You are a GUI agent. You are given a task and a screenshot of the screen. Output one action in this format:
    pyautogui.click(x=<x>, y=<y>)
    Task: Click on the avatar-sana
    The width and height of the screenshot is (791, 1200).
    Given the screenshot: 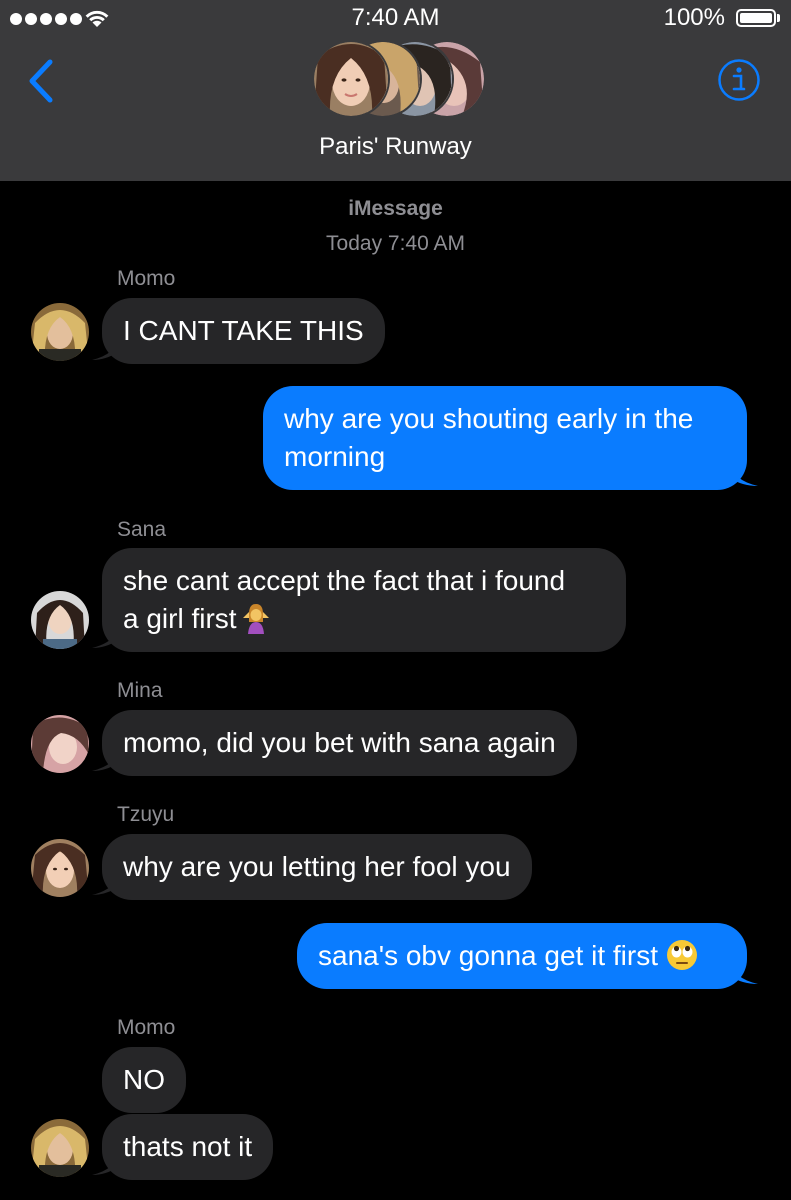 What is the action you would take?
    pyautogui.click(x=60, y=620)
    